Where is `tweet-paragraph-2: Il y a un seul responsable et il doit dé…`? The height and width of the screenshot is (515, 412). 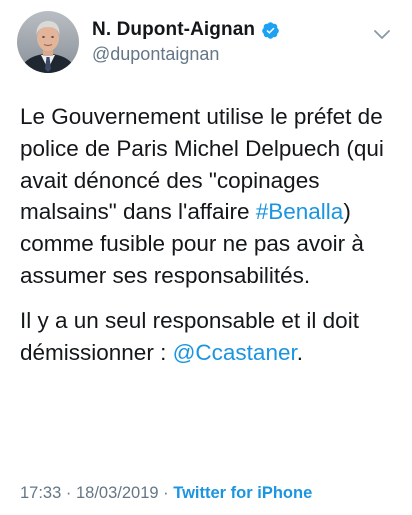 tweet-paragraph-2: Il y a un seul responsable et il doit dé… is located at coordinates (210, 337).